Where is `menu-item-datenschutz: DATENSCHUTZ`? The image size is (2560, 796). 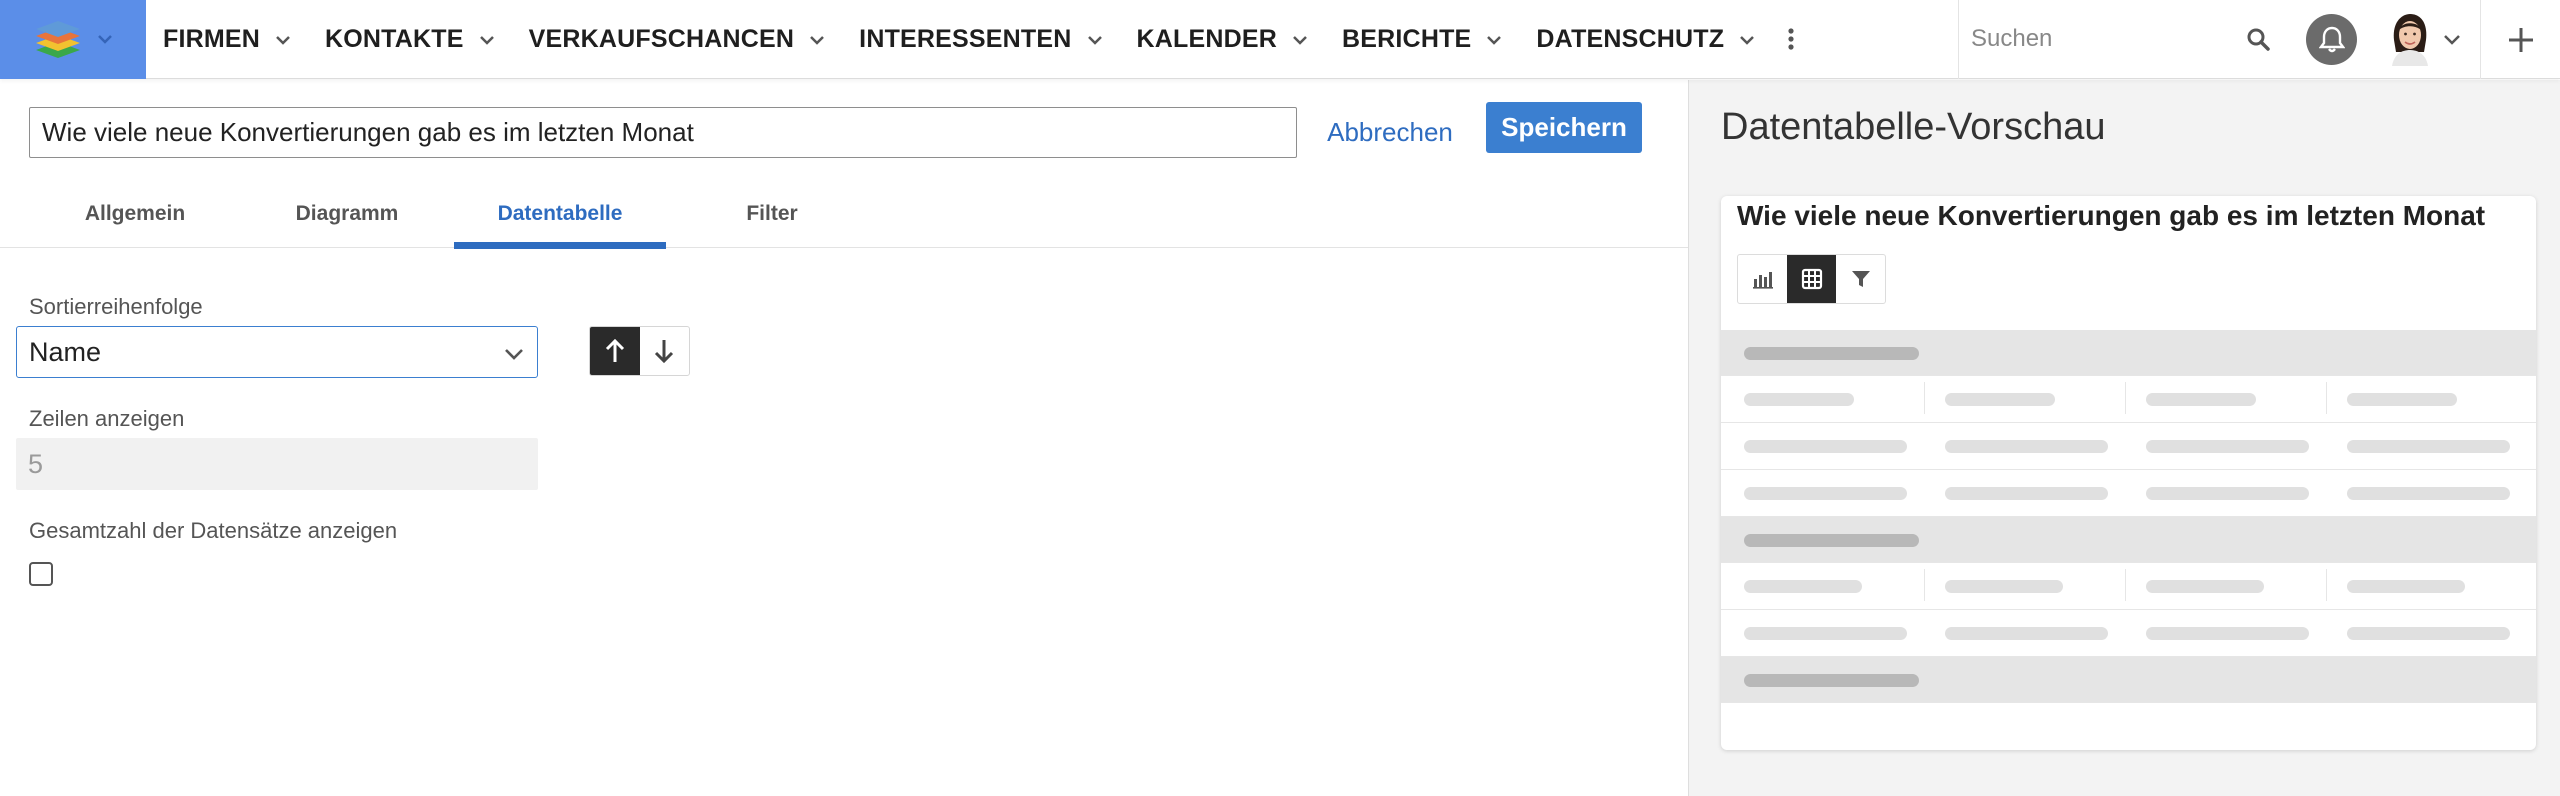
menu-item-datenschutz: DATENSCHUTZ is located at coordinates (1645, 39).